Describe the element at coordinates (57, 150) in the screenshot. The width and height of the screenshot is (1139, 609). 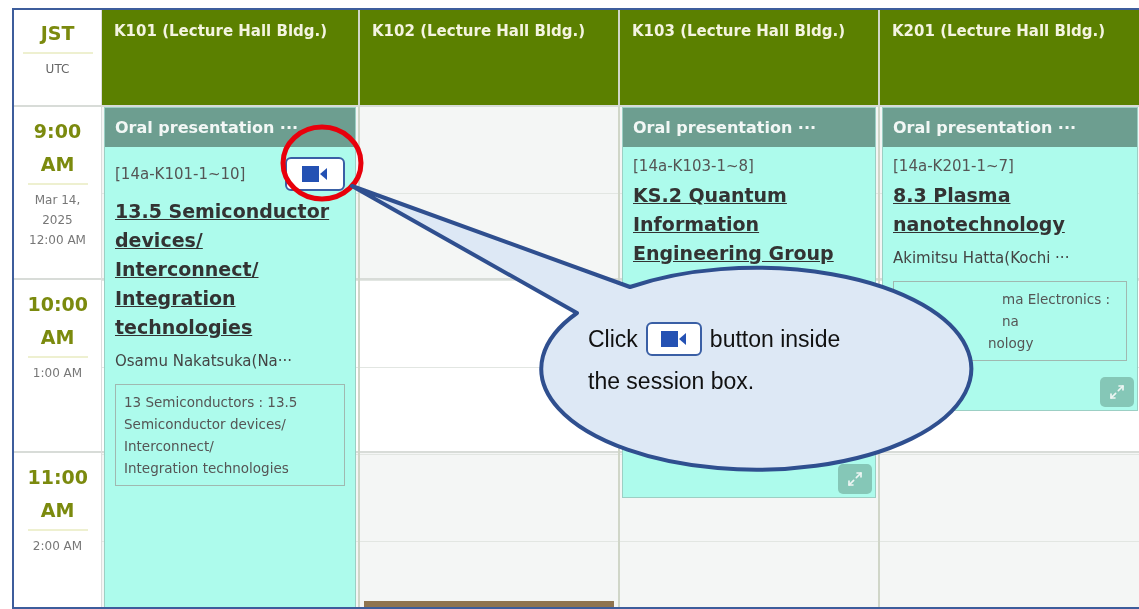
I see `hour-label: 9:00 AM` at that location.